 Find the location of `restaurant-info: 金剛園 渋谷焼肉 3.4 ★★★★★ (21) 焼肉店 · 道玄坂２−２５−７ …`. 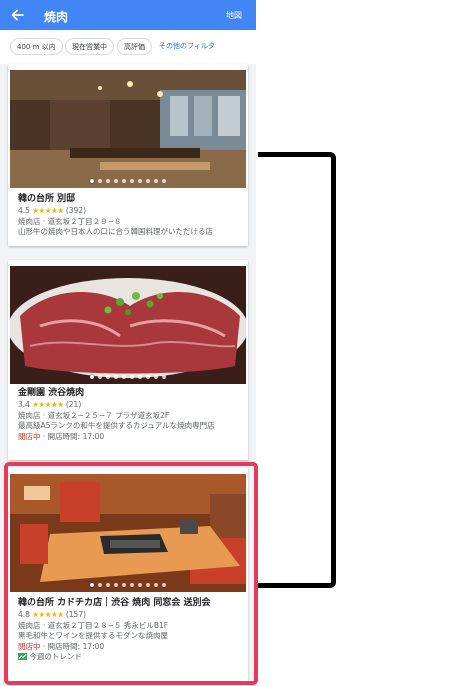

restaurant-info: 金剛園 渋谷焼肉 3.4 ★★★★★ (21) 焼肉店 · 道玄坂２−２５−７ … is located at coordinates (130, 414).